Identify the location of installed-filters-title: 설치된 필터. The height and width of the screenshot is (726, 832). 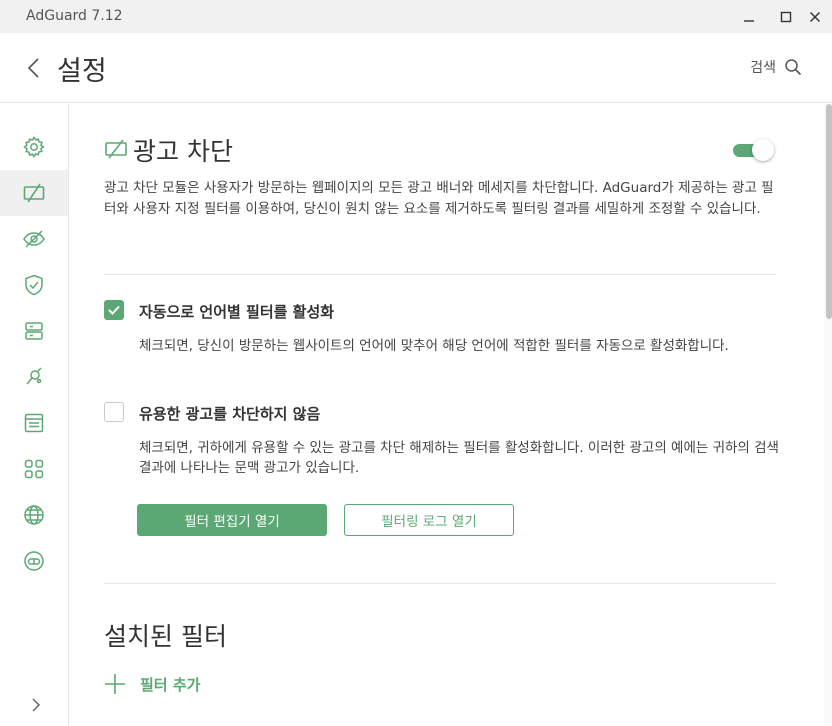
(165, 636).